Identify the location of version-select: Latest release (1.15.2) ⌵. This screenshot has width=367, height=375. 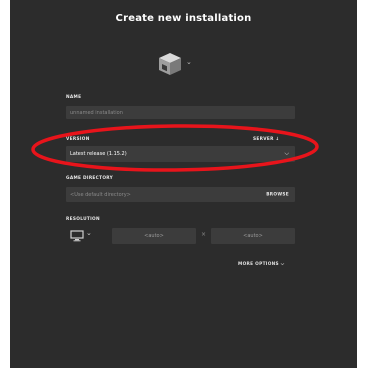
(180, 154).